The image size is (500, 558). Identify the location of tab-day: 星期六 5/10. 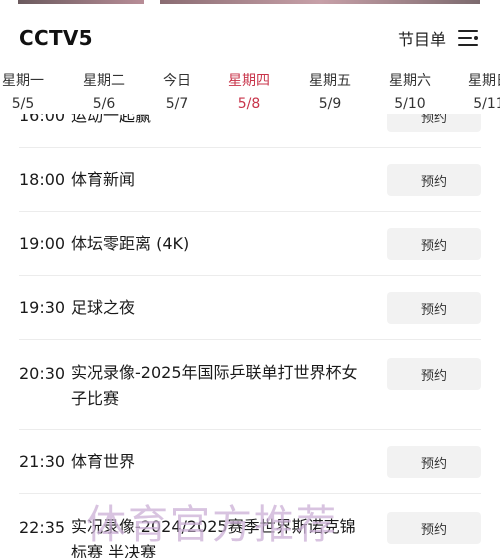
(410, 93).